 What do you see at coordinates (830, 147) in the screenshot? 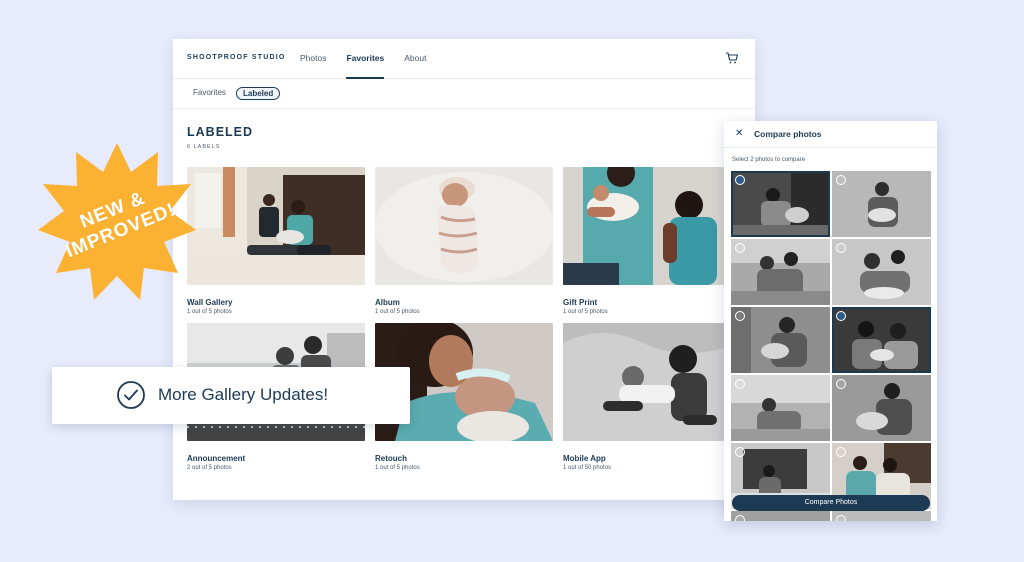
I see `divider` at bounding box center [830, 147].